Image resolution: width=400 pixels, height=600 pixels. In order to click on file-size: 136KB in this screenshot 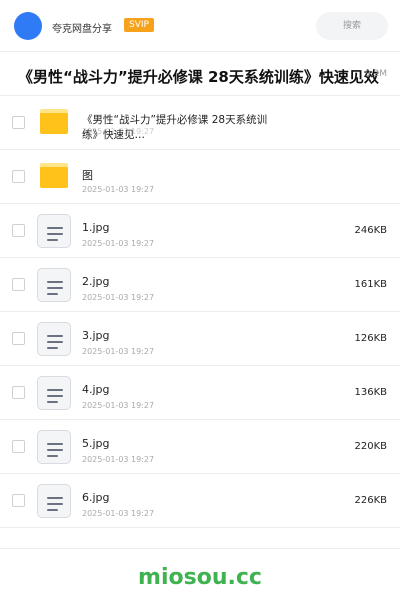, I will do `click(370, 392)`.